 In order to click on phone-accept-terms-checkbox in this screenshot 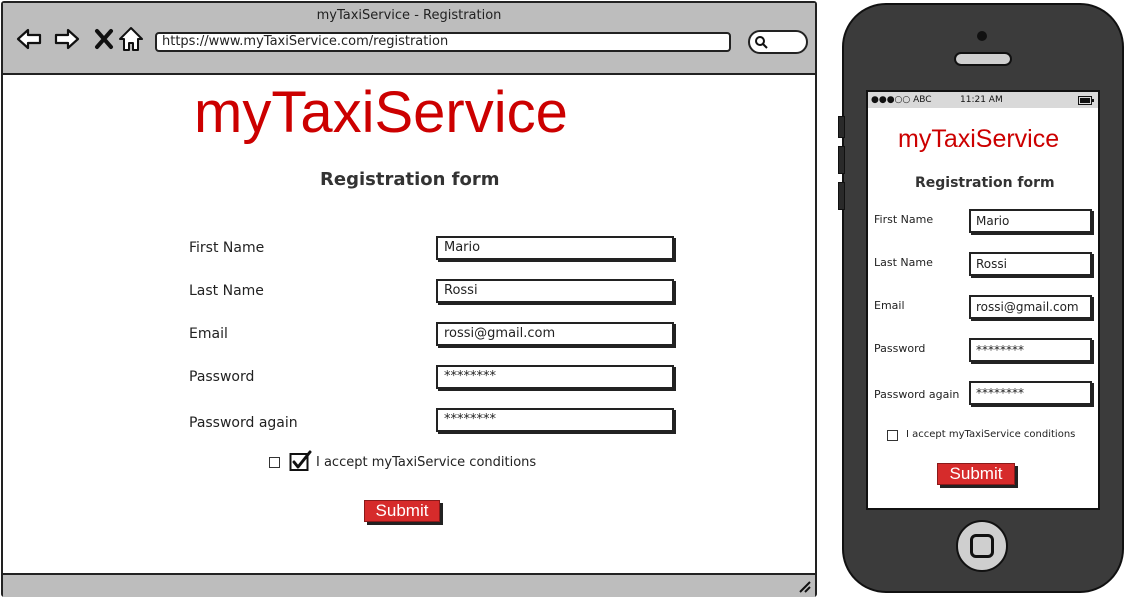, I will do `click(892, 435)`.